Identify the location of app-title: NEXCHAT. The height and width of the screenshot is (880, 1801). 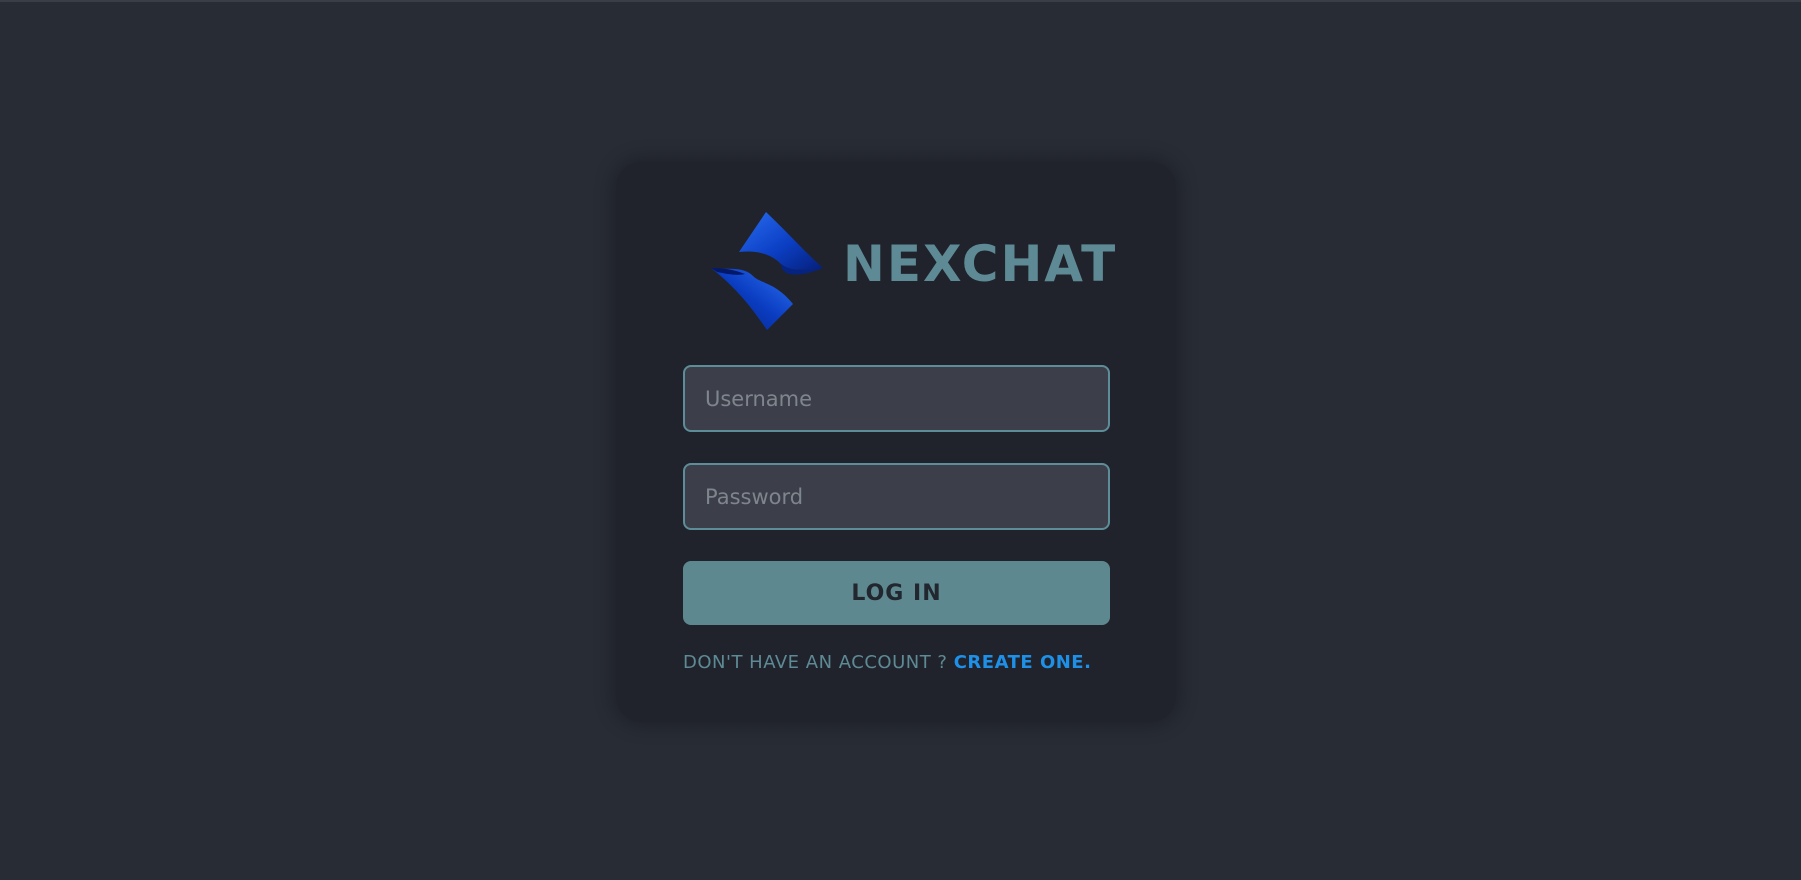
(980, 264).